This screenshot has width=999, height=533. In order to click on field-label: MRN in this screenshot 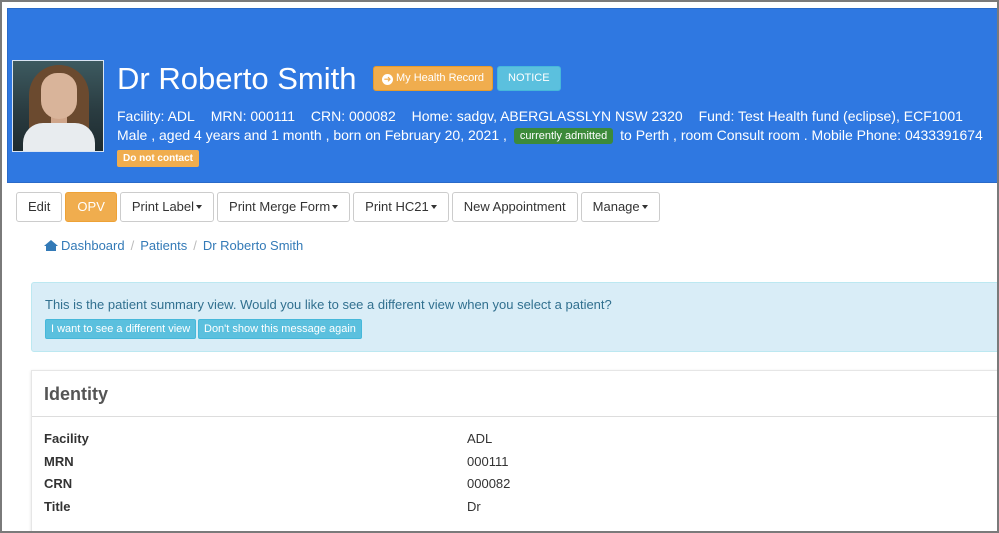, I will do `click(59, 461)`.